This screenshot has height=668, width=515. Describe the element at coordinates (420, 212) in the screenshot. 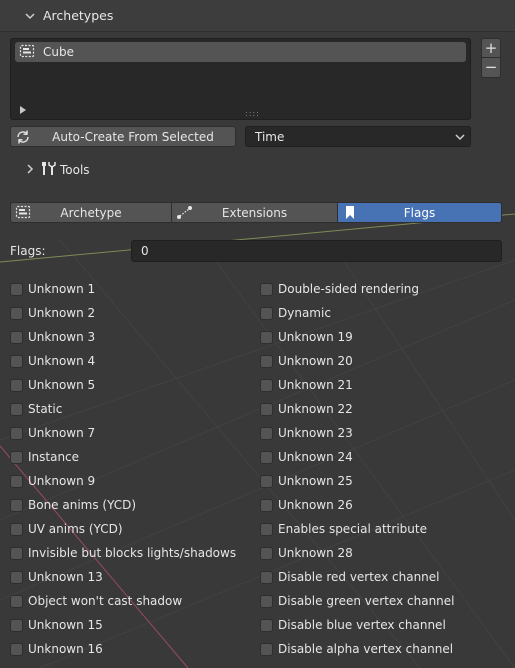

I see `tab-flags: Flags` at that location.